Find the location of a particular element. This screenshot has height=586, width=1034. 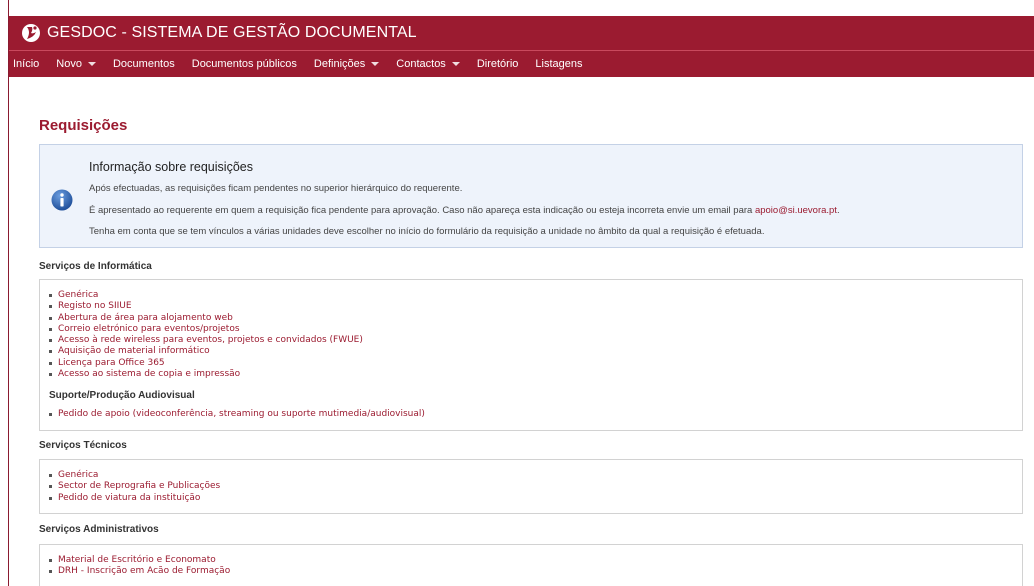

university-logo-icon is located at coordinates (31, 33).